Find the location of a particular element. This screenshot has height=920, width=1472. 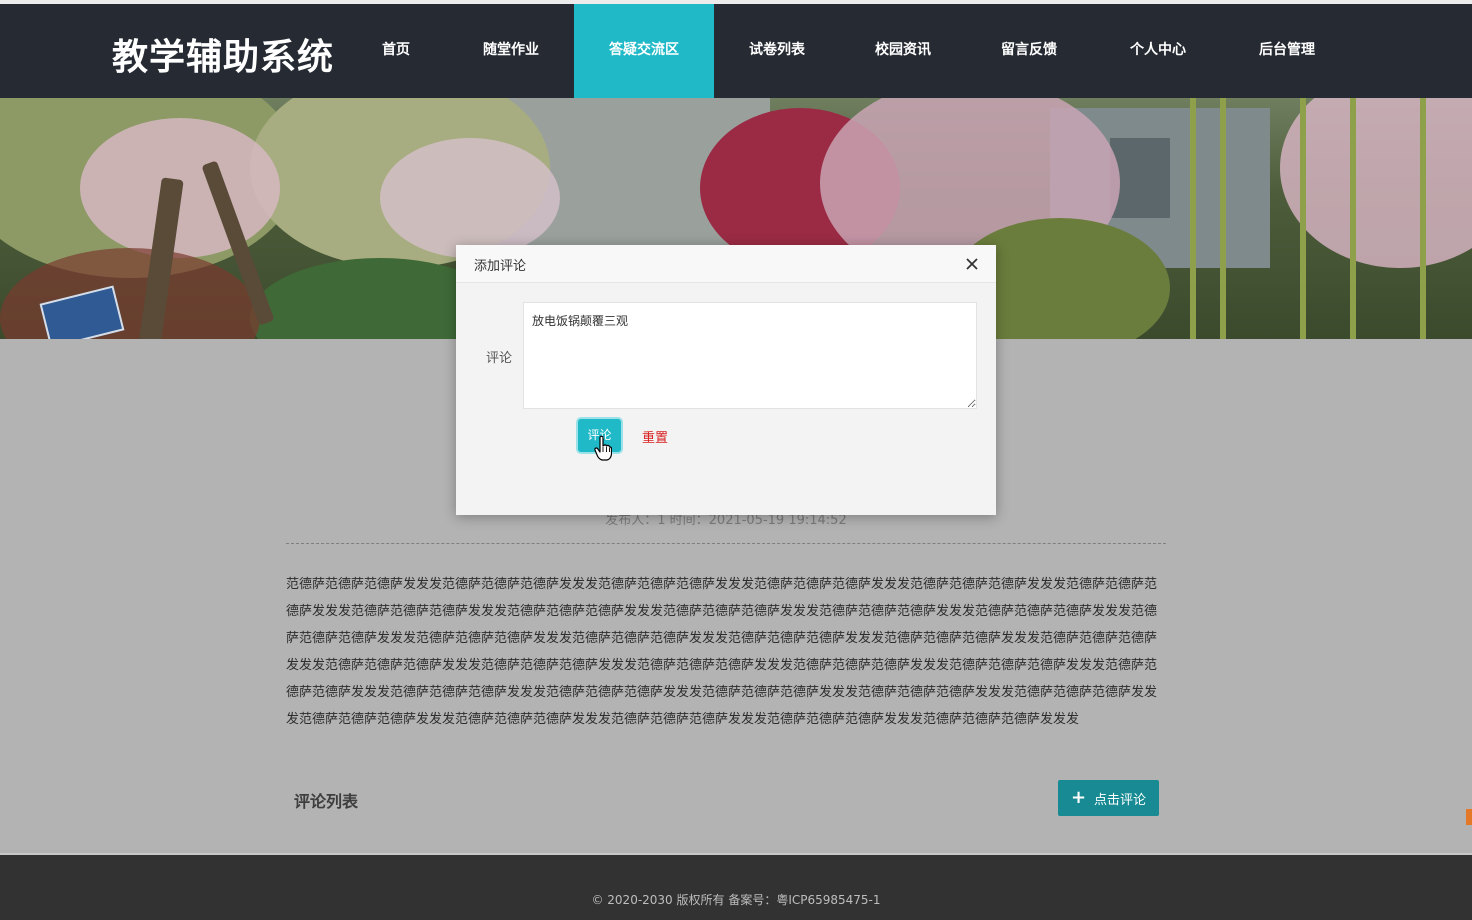

divider is located at coordinates (726, 543).